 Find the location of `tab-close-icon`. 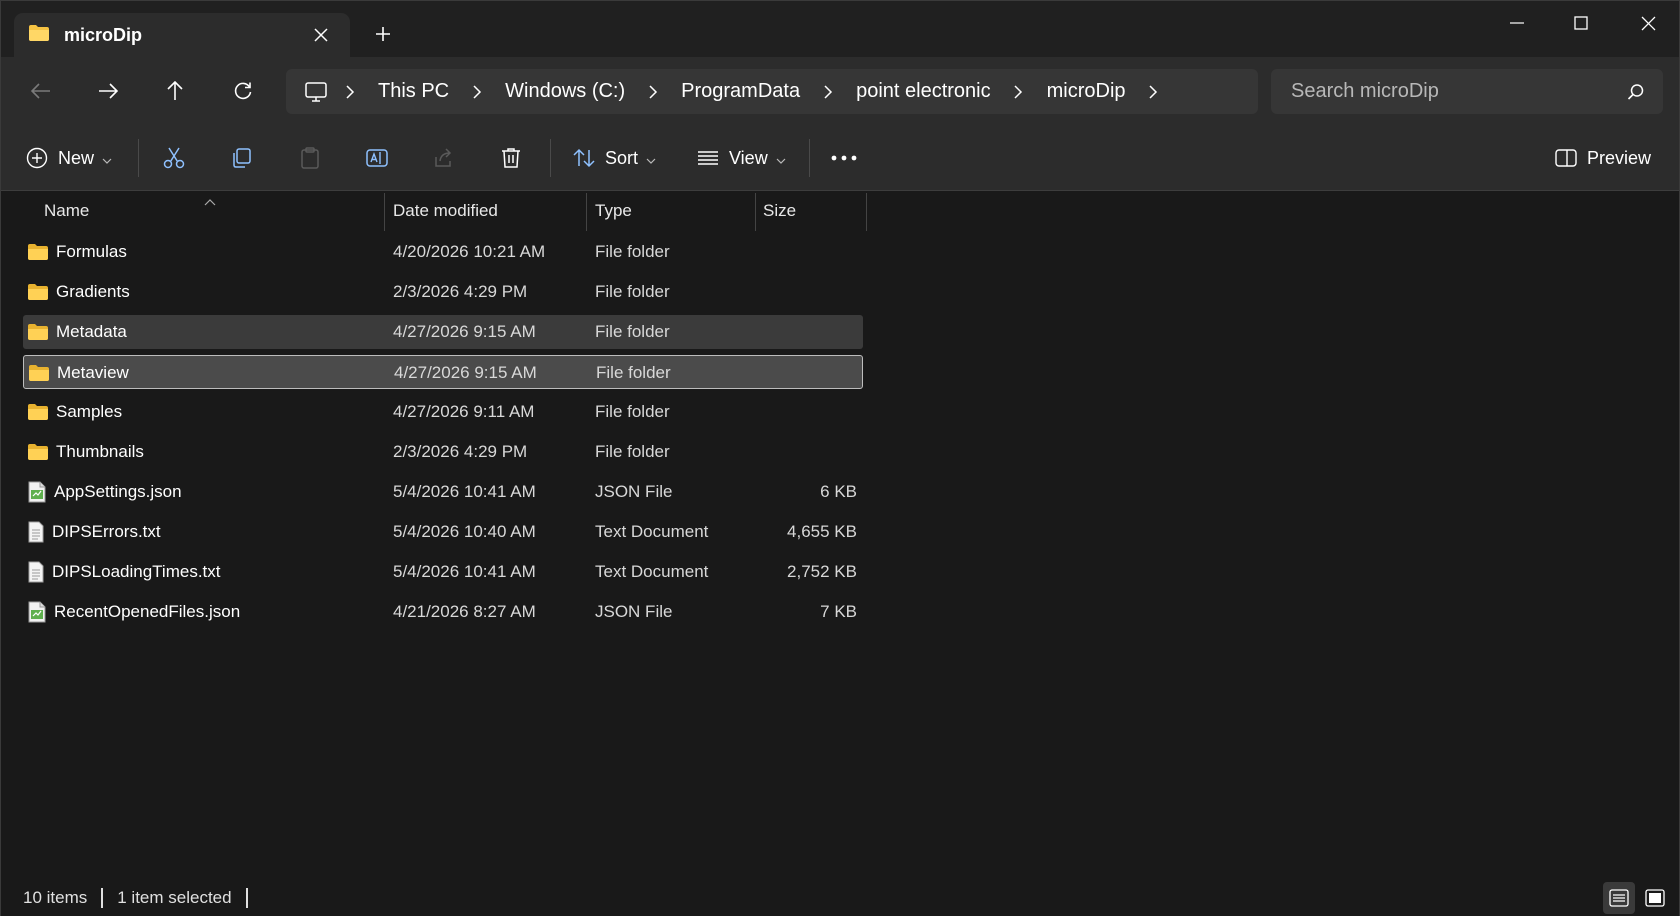

tab-close-icon is located at coordinates (321, 35).